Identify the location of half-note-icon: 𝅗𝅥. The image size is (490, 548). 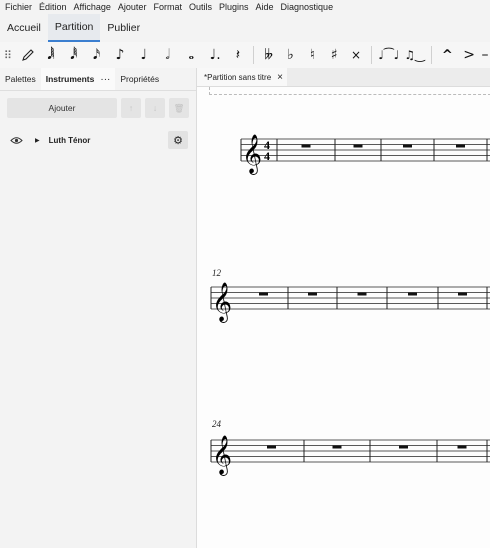
(168, 55).